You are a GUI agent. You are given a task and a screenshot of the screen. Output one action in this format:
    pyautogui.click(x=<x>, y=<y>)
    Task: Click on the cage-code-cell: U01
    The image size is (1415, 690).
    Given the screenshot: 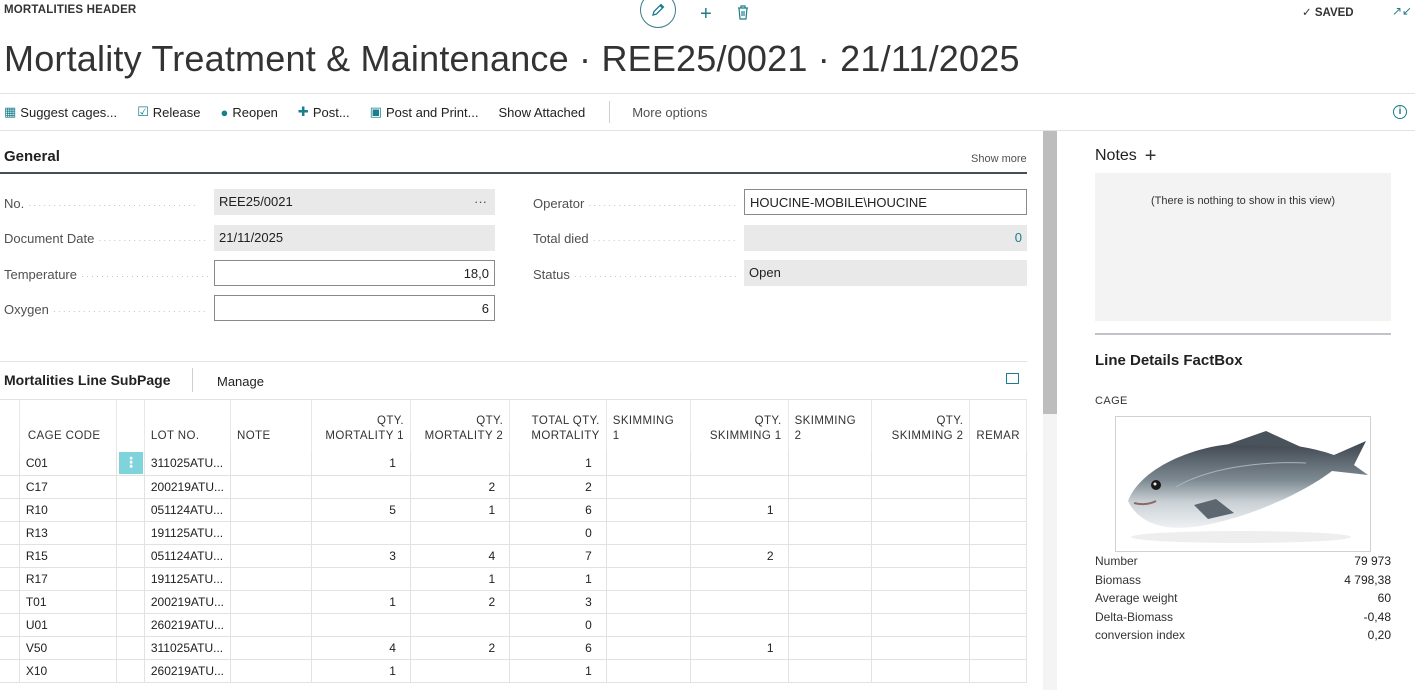 What is the action you would take?
    pyautogui.click(x=68, y=625)
    